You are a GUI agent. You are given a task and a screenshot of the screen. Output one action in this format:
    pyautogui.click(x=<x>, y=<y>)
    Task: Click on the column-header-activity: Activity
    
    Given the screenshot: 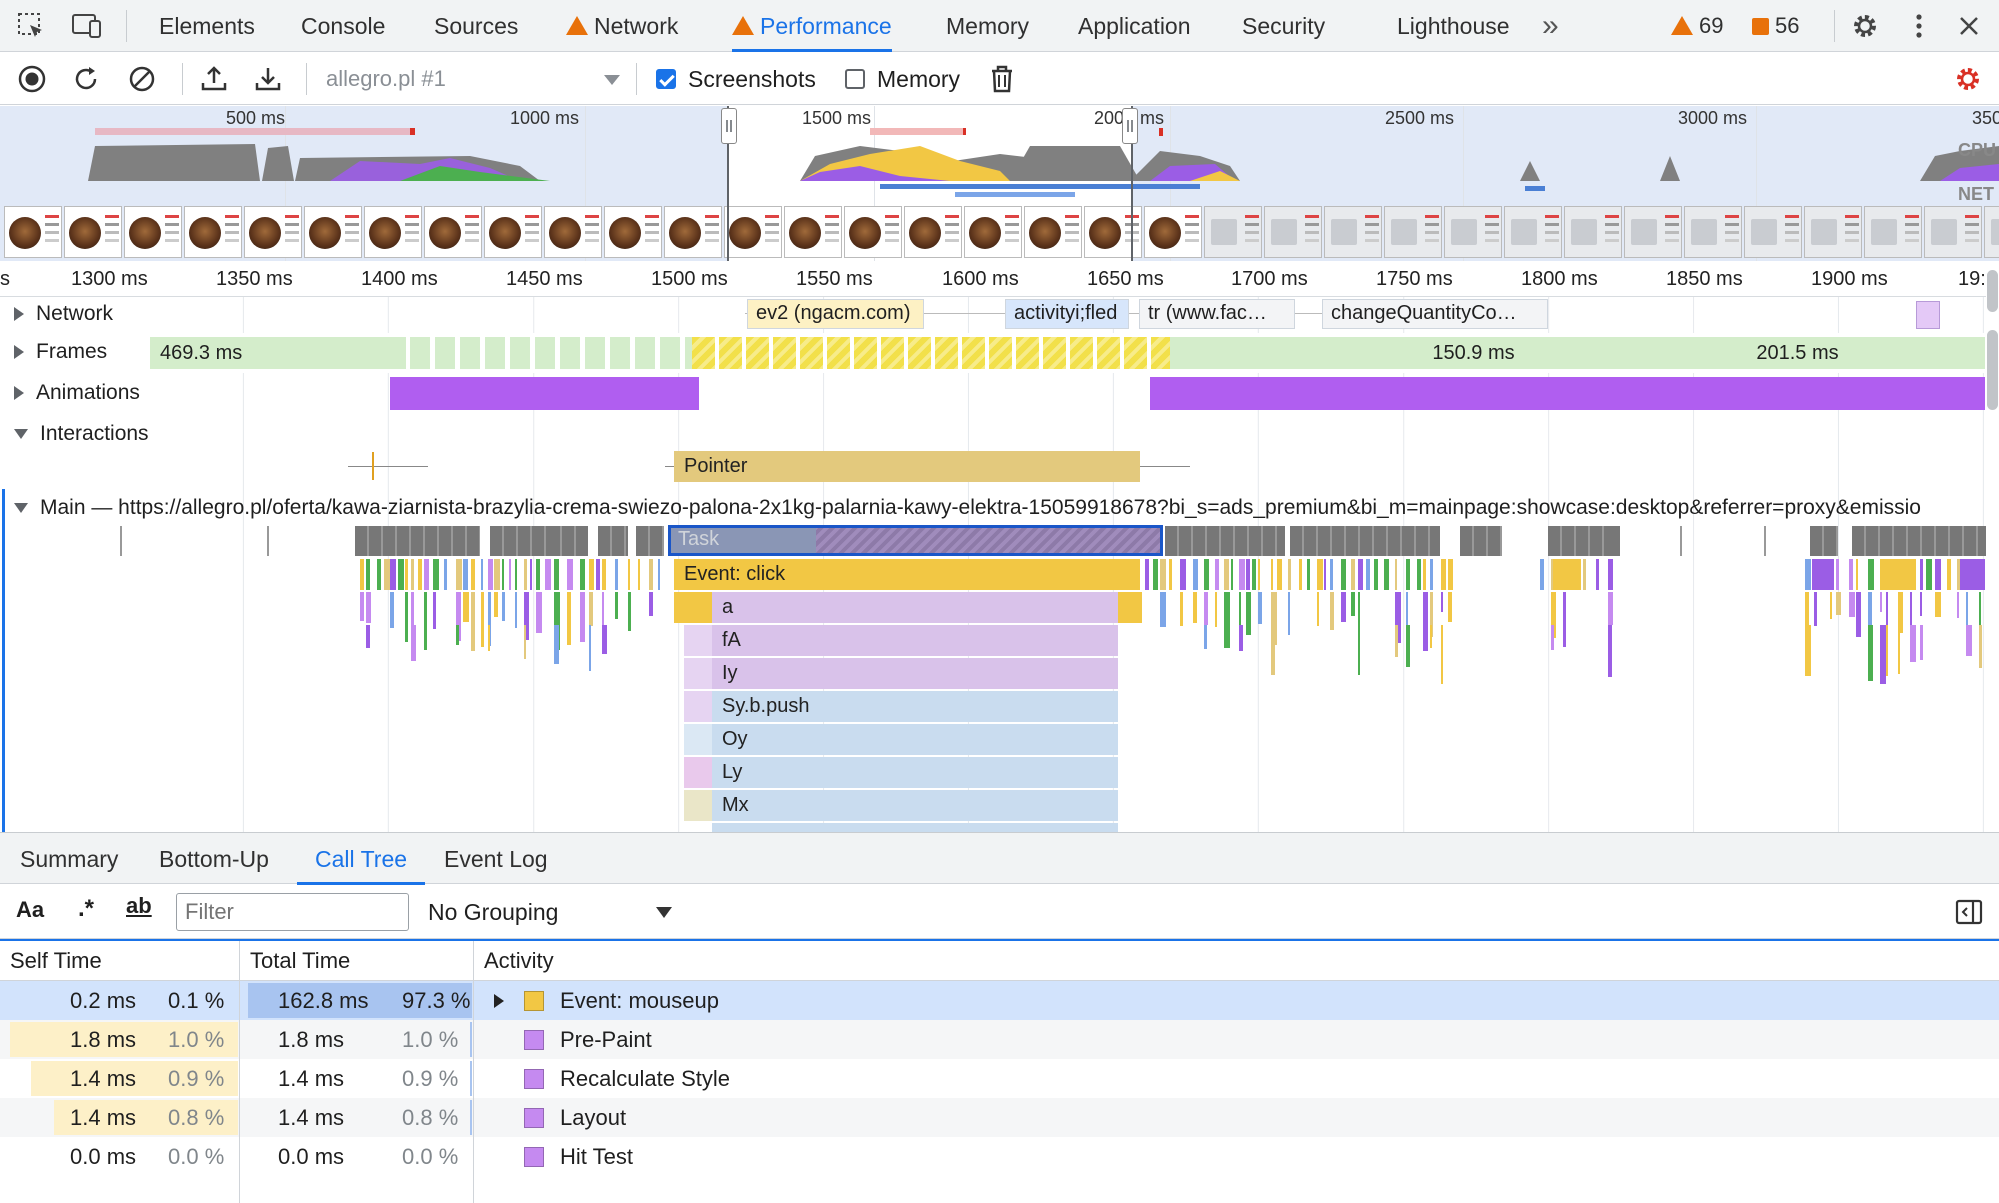 What is the action you would take?
    pyautogui.click(x=1236, y=961)
    